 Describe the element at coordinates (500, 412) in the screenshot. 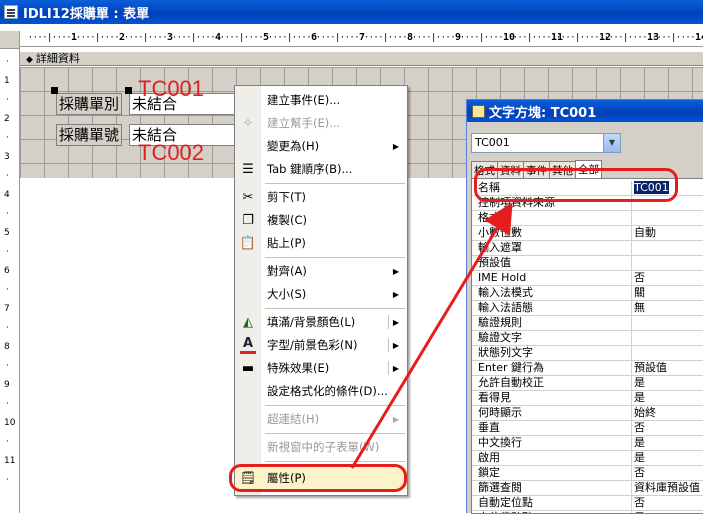

I see `property-name: 何時顯示` at that location.